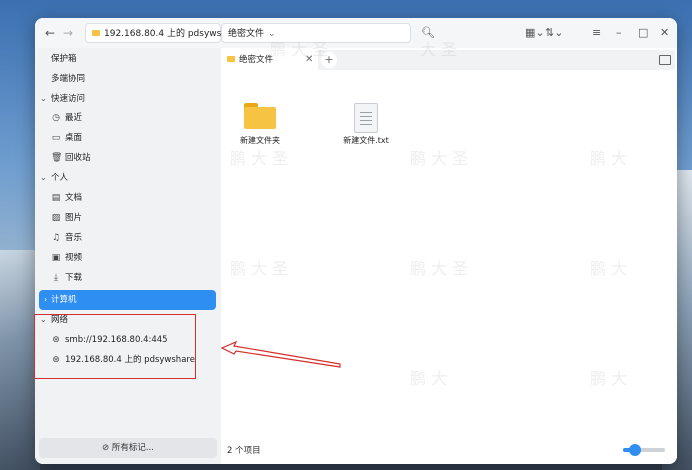 The width and height of the screenshot is (692, 470). I want to click on annotation-arrow, so click(280, 354).